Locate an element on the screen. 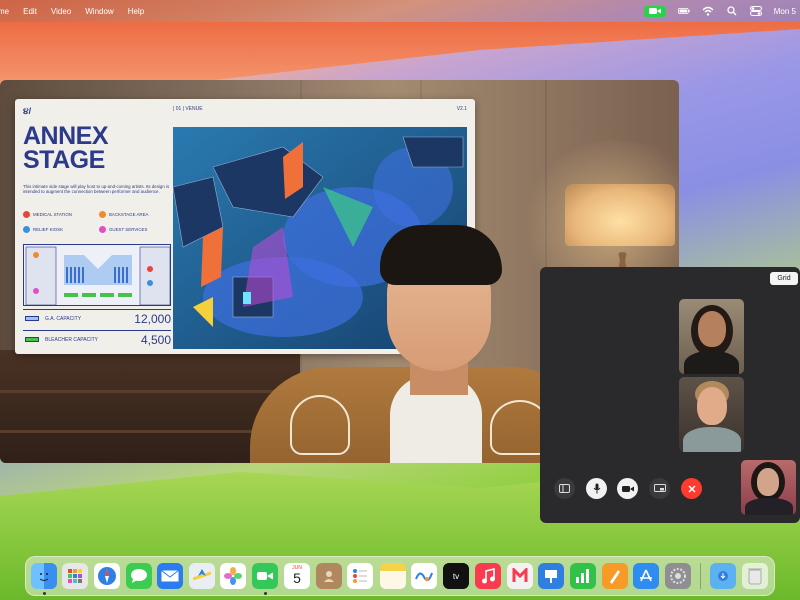  capacity-value: 4,500 is located at coordinates (155, 339).